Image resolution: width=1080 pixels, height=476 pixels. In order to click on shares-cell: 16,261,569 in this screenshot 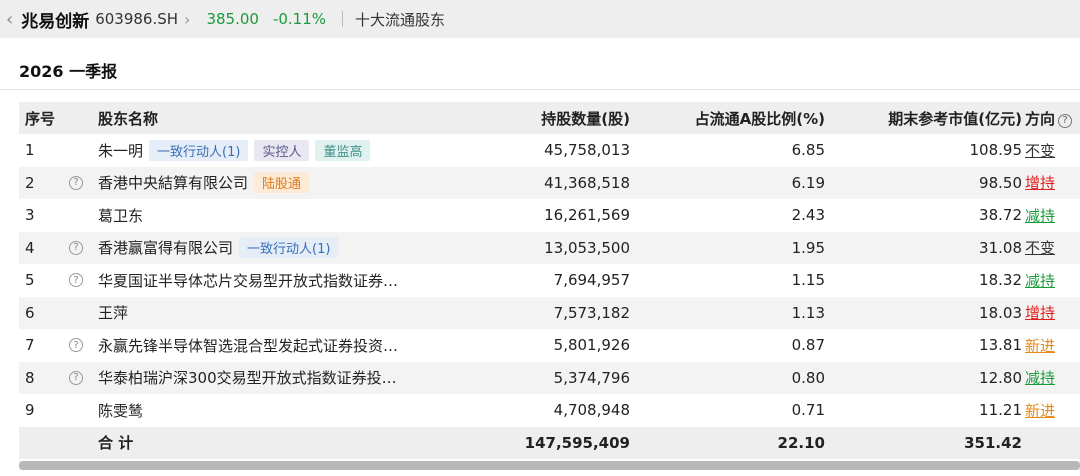, I will do `click(587, 215)`.